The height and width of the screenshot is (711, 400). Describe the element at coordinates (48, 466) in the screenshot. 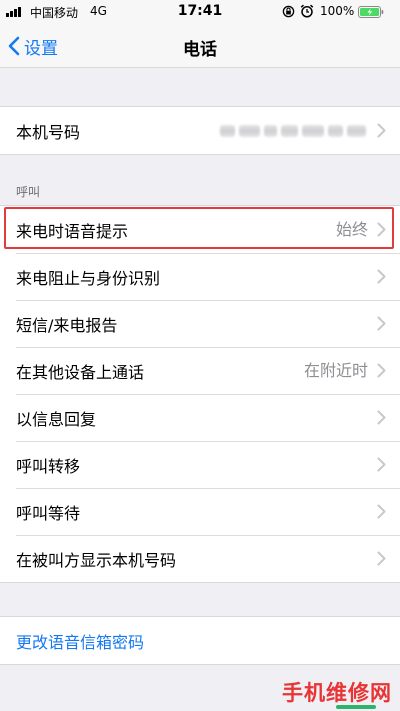

I see `call-forwarding-label: 呼叫转移` at that location.